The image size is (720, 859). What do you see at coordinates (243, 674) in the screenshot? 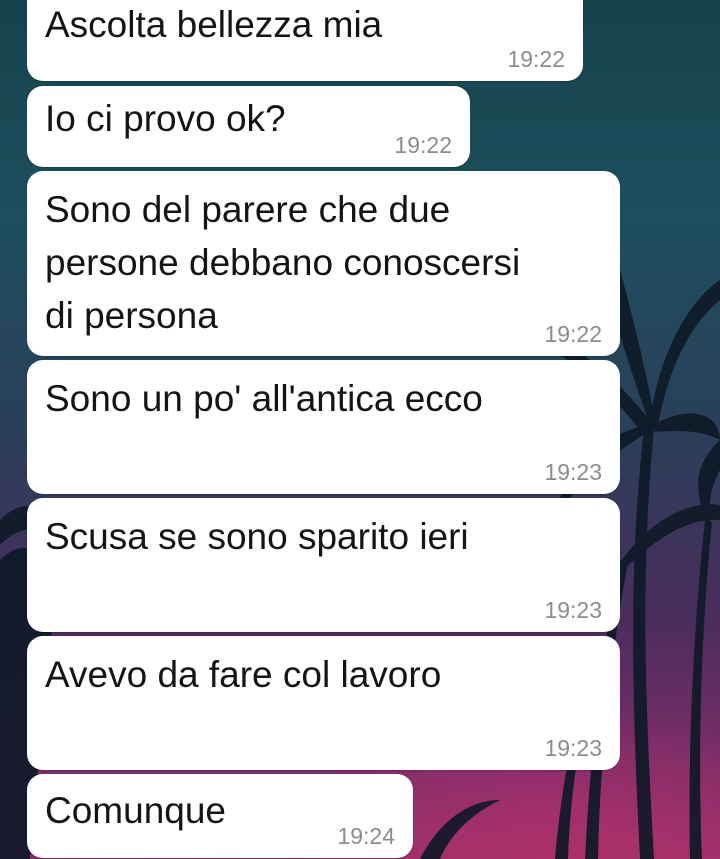
I see `message-text: Avevo da fare col lavoro` at bounding box center [243, 674].